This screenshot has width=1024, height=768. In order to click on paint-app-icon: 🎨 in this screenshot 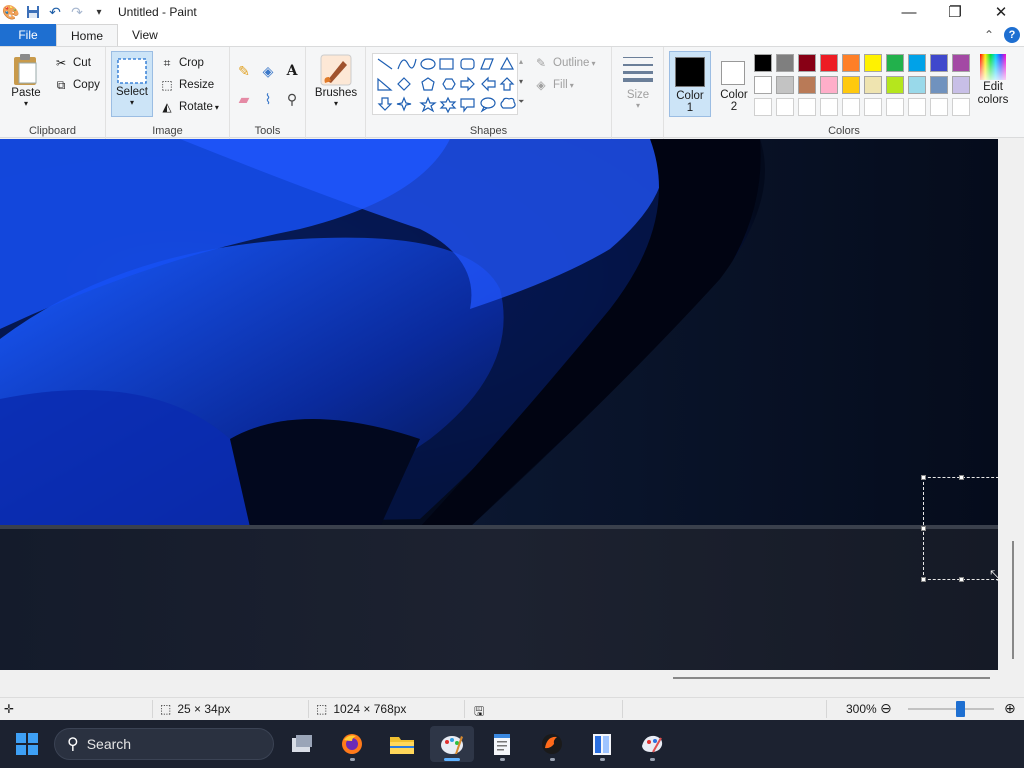, I will do `click(11, 12)`.